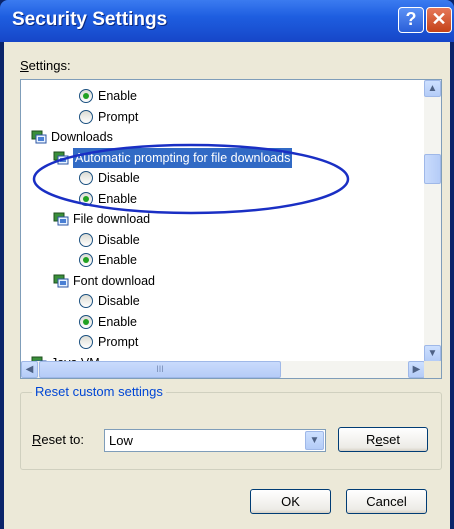 Image resolution: width=454 pixels, height=529 pixels. Describe the element at coordinates (121, 440) in the screenshot. I see `reset-level-value: Low` at that location.